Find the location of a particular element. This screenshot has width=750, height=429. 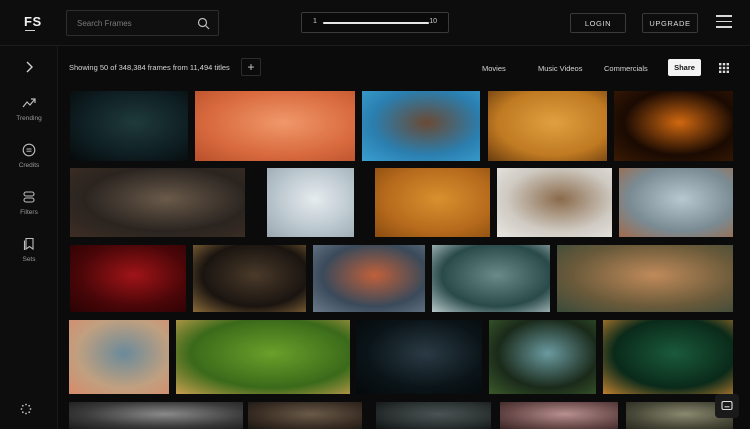

frame-studio-backdrop is located at coordinates (554, 202).